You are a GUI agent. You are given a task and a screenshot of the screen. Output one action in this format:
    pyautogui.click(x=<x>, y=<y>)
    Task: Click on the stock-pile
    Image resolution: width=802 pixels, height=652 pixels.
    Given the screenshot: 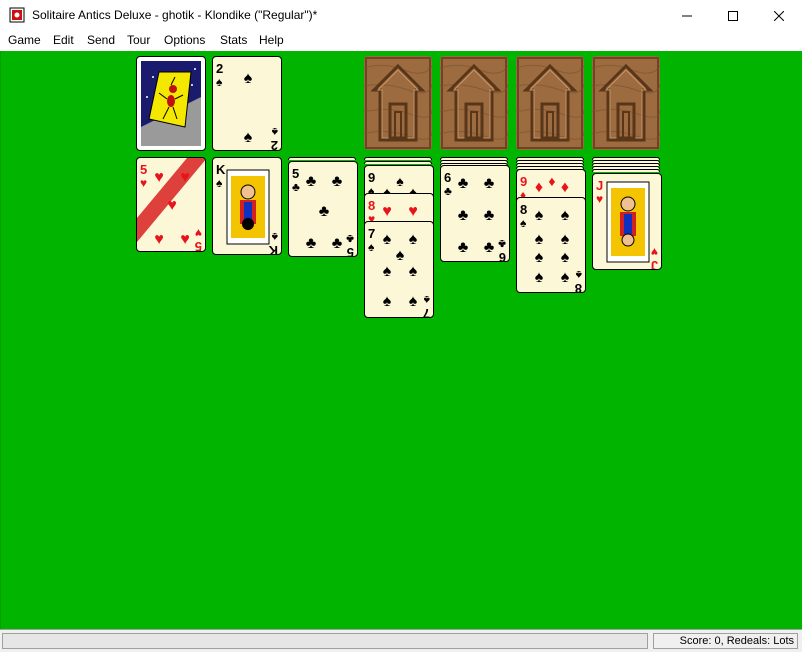 What is the action you would take?
    pyautogui.click(x=171, y=103)
    